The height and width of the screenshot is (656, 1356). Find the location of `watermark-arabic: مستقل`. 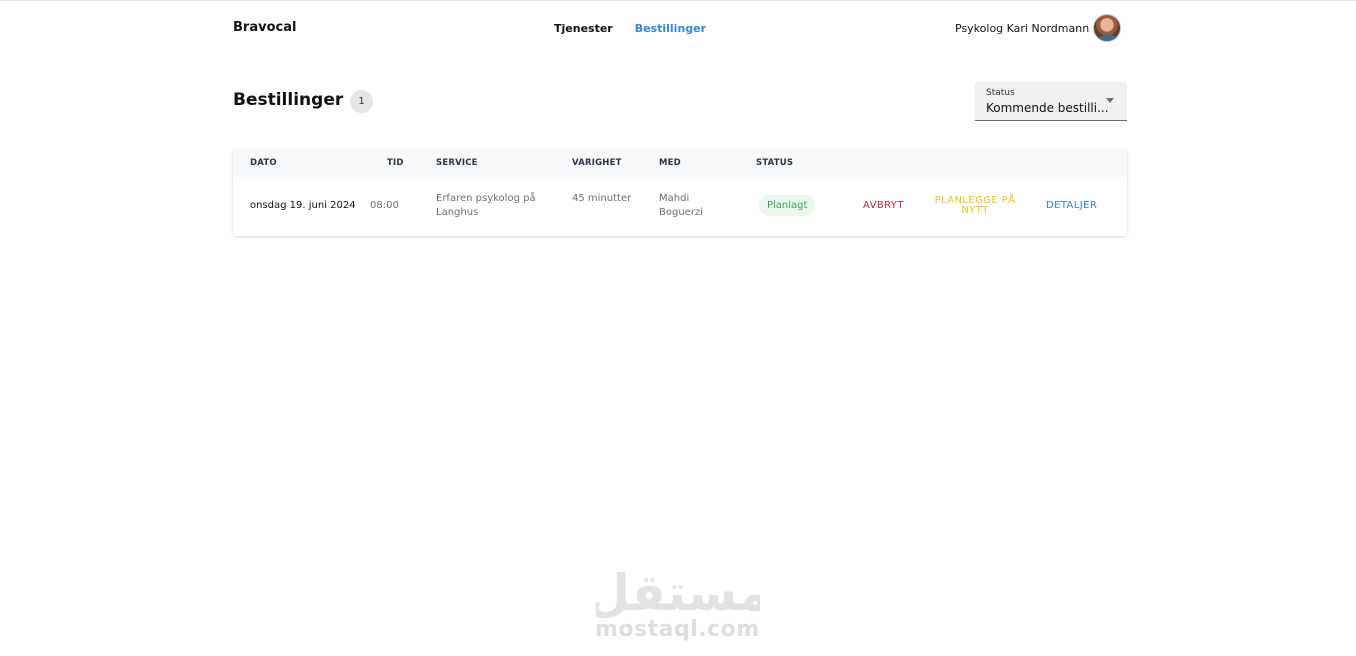

watermark-arabic: مستقل is located at coordinates (678, 592).